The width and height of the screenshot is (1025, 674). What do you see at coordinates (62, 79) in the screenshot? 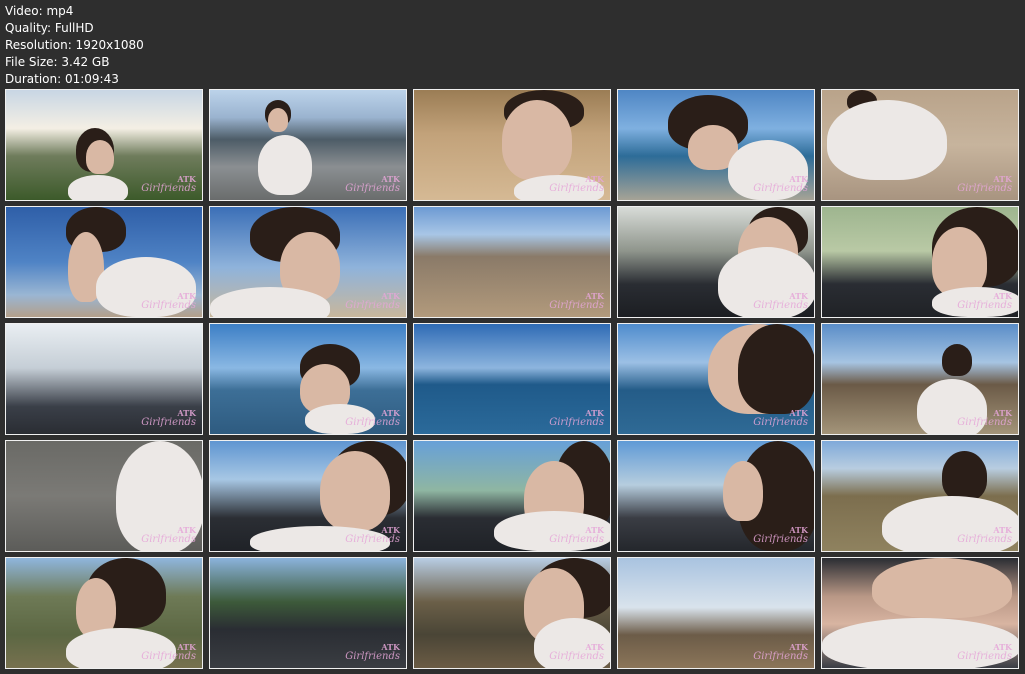
I see `video-duration: Duration: 01:09:43` at bounding box center [62, 79].